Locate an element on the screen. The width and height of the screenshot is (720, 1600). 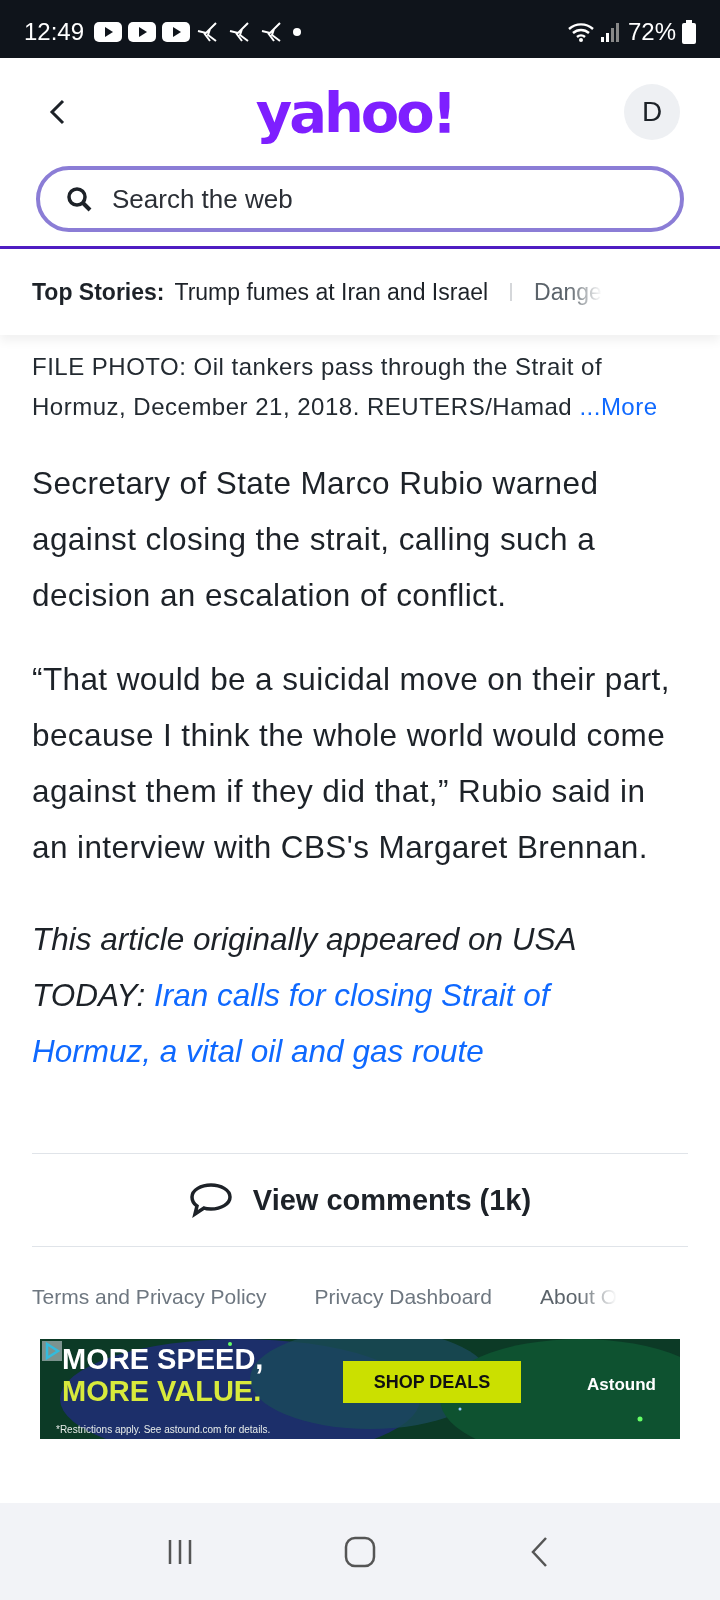
footer-link: Terms and Privacy Policy is located at coordinates (149, 1297).